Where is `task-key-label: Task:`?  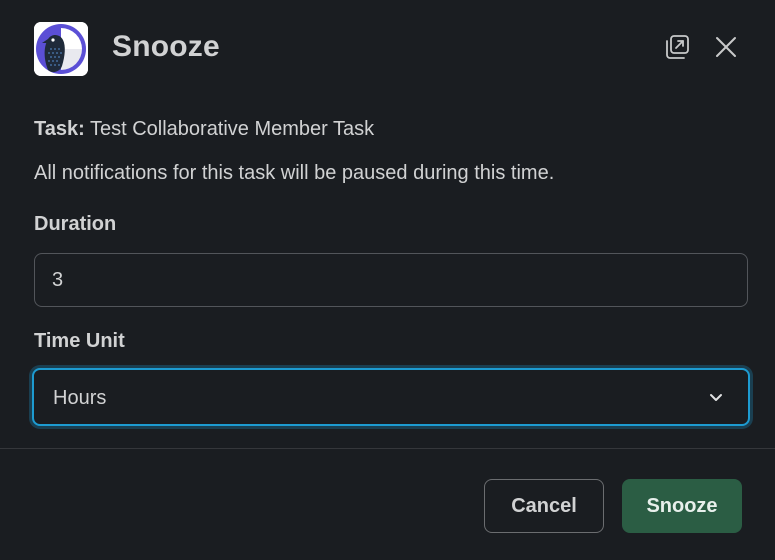 task-key-label: Task: is located at coordinates (59, 129).